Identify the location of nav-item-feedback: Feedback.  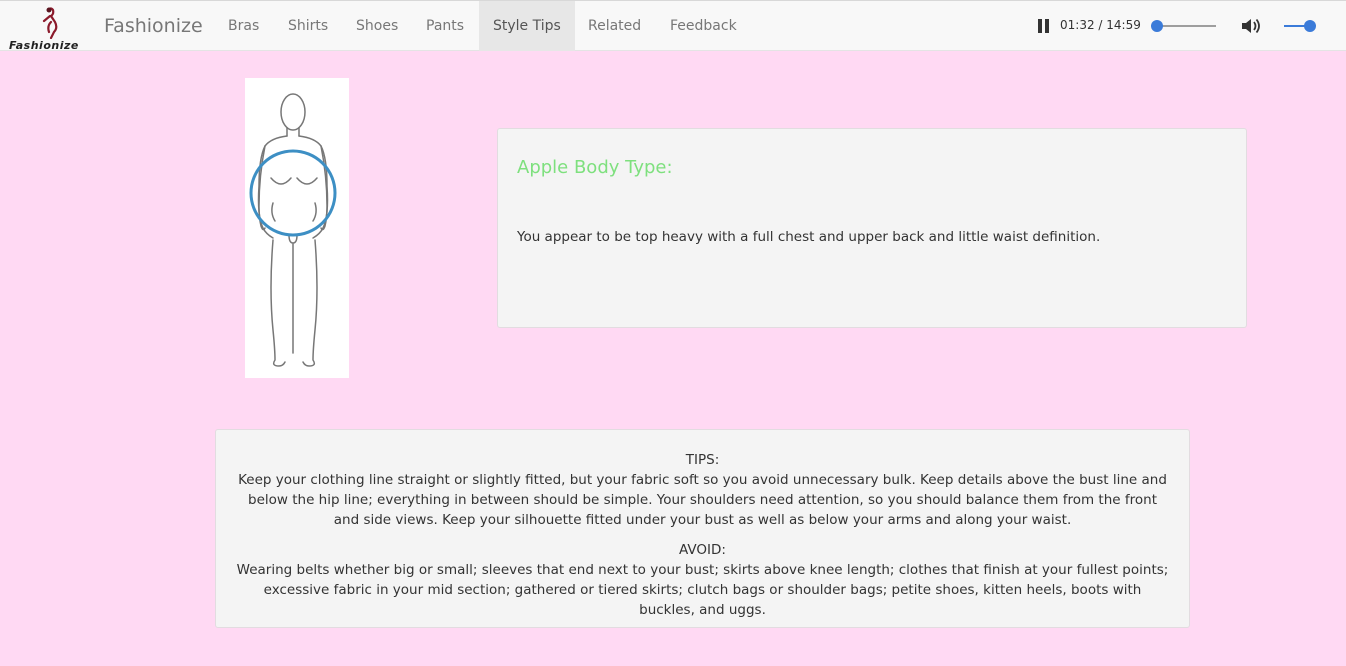
(703, 26).